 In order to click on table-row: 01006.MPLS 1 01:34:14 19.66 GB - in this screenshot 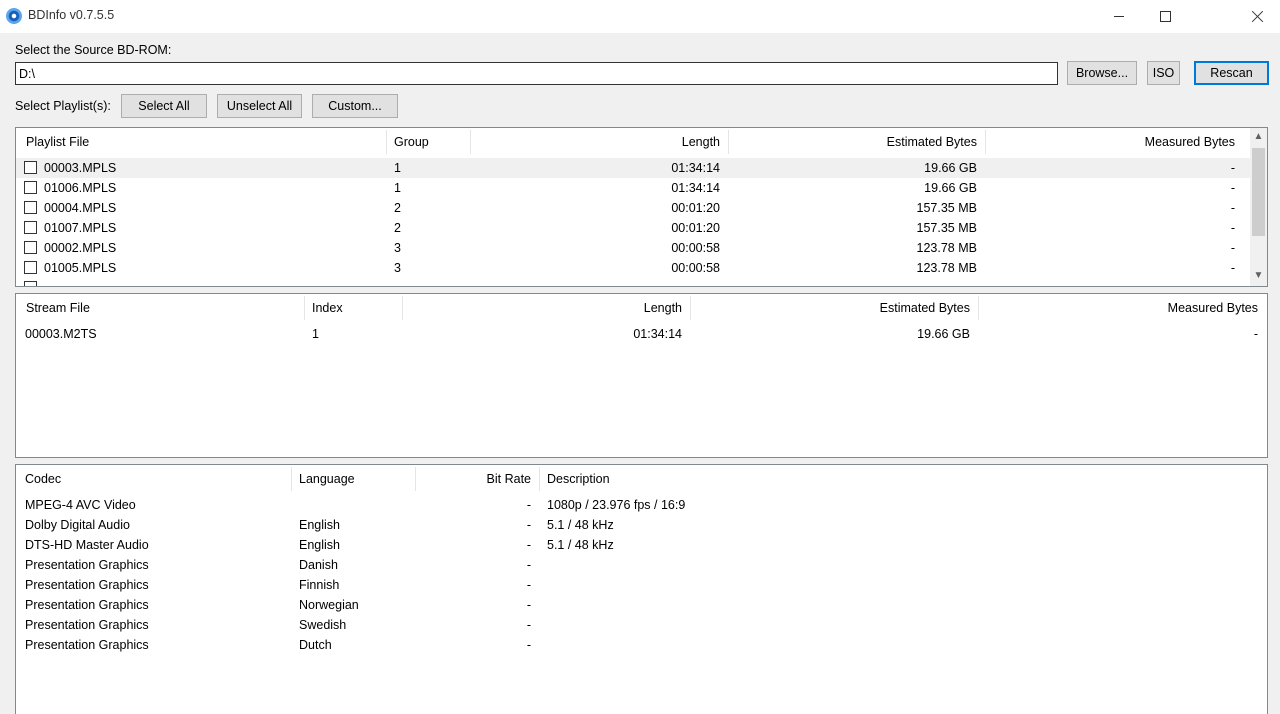, I will do `click(633, 188)`.